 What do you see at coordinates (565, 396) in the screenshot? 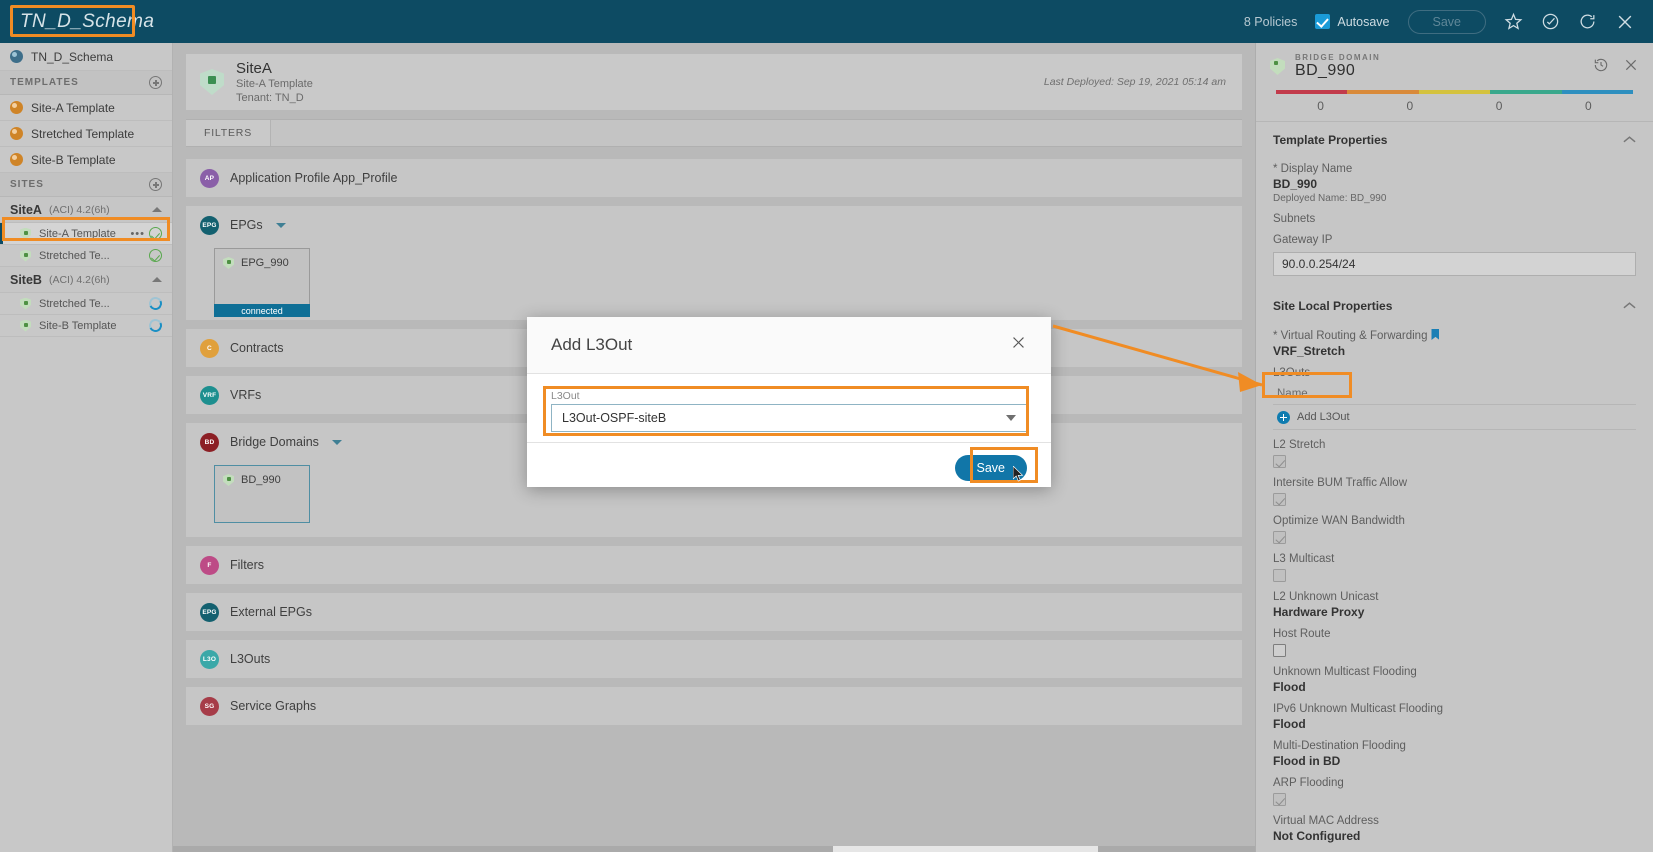
I see `l3out-field-label: L3Out` at bounding box center [565, 396].